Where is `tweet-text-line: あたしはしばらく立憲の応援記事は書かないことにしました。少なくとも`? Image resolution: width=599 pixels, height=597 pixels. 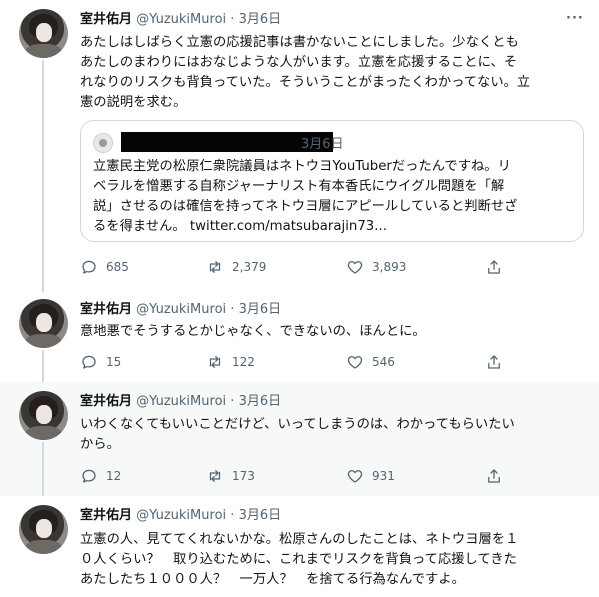 tweet-text-line: あたしはしばらく立憲の応援記事は書かないことにしました。少なくとも is located at coordinates (299, 42).